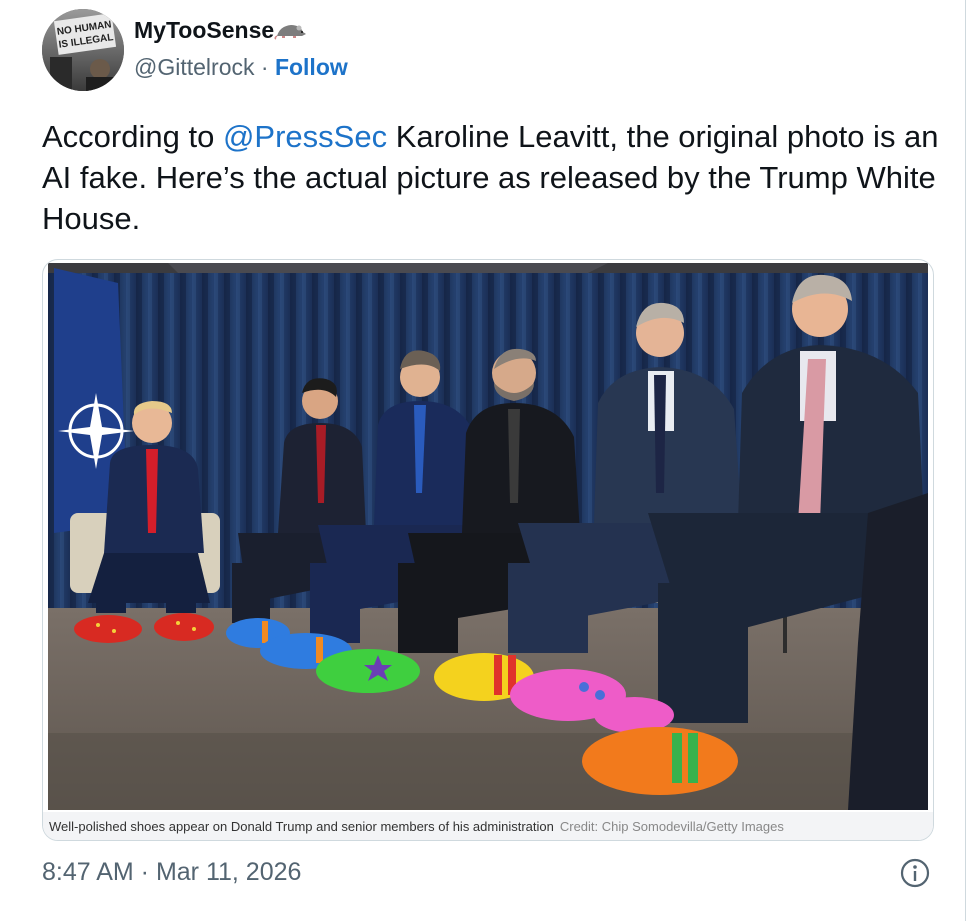 This screenshot has height=921, width=980. I want to click on info-icon, so click(915, 873).